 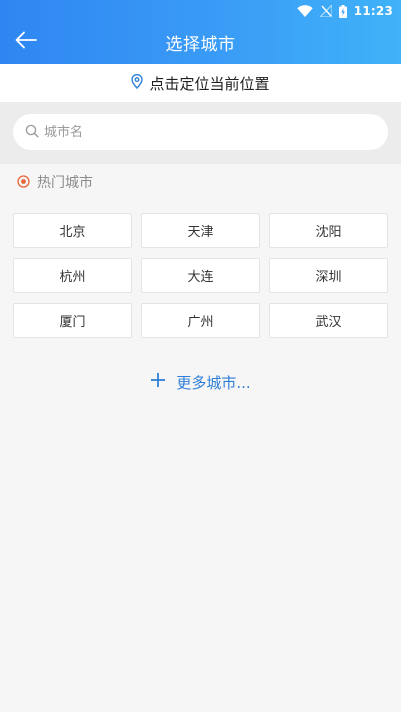 I want to click on no-signal-icon, so click(x=325, y=11).